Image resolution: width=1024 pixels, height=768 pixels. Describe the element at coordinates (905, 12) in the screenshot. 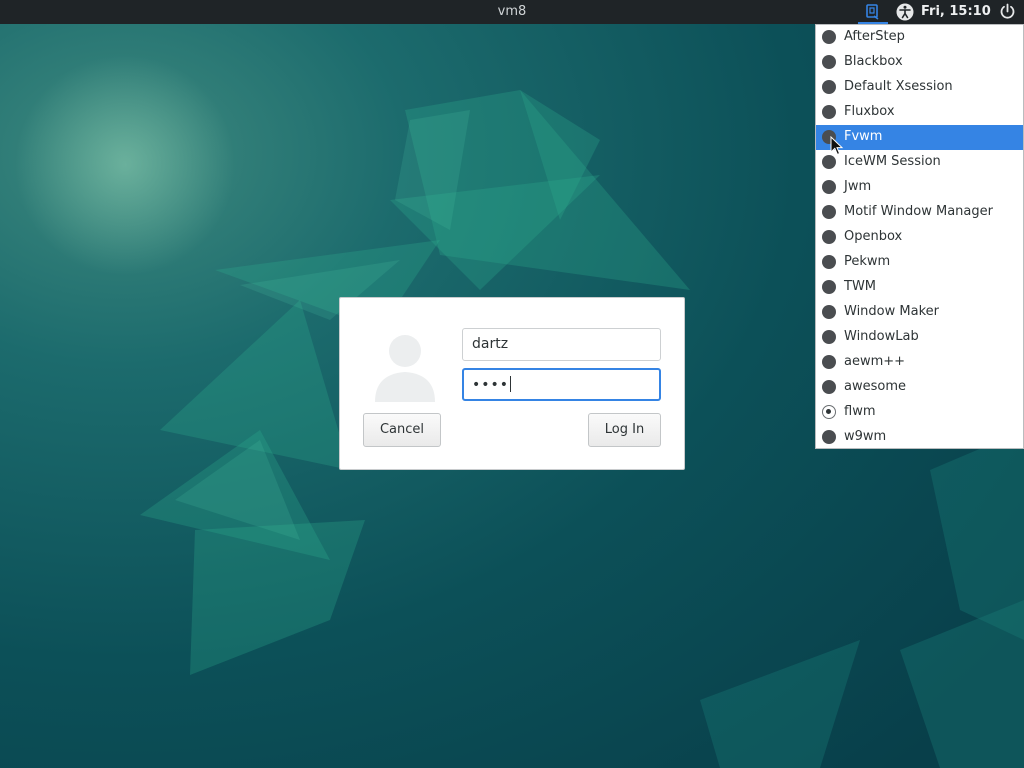

I see `accessibility-icon` at that location.